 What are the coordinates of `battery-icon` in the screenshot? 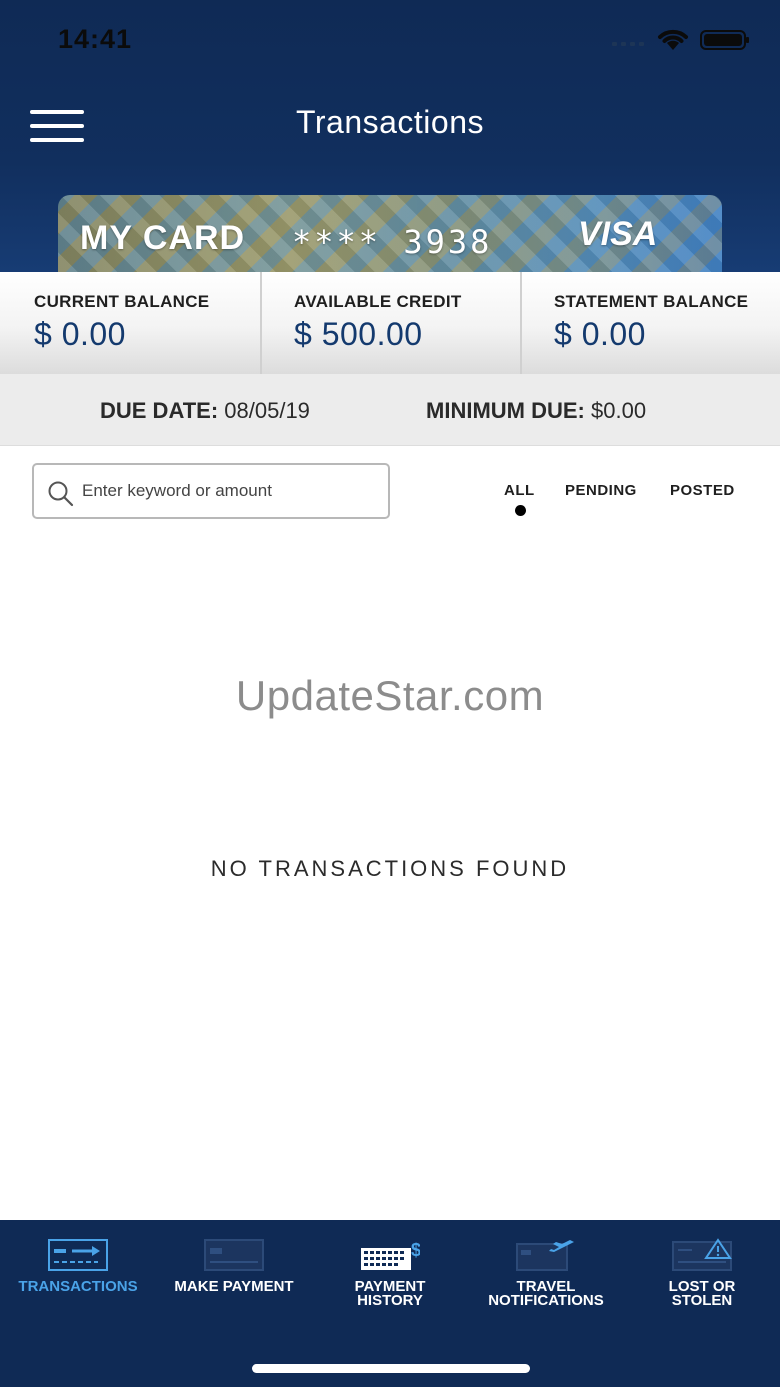 It's located at (724, 40).